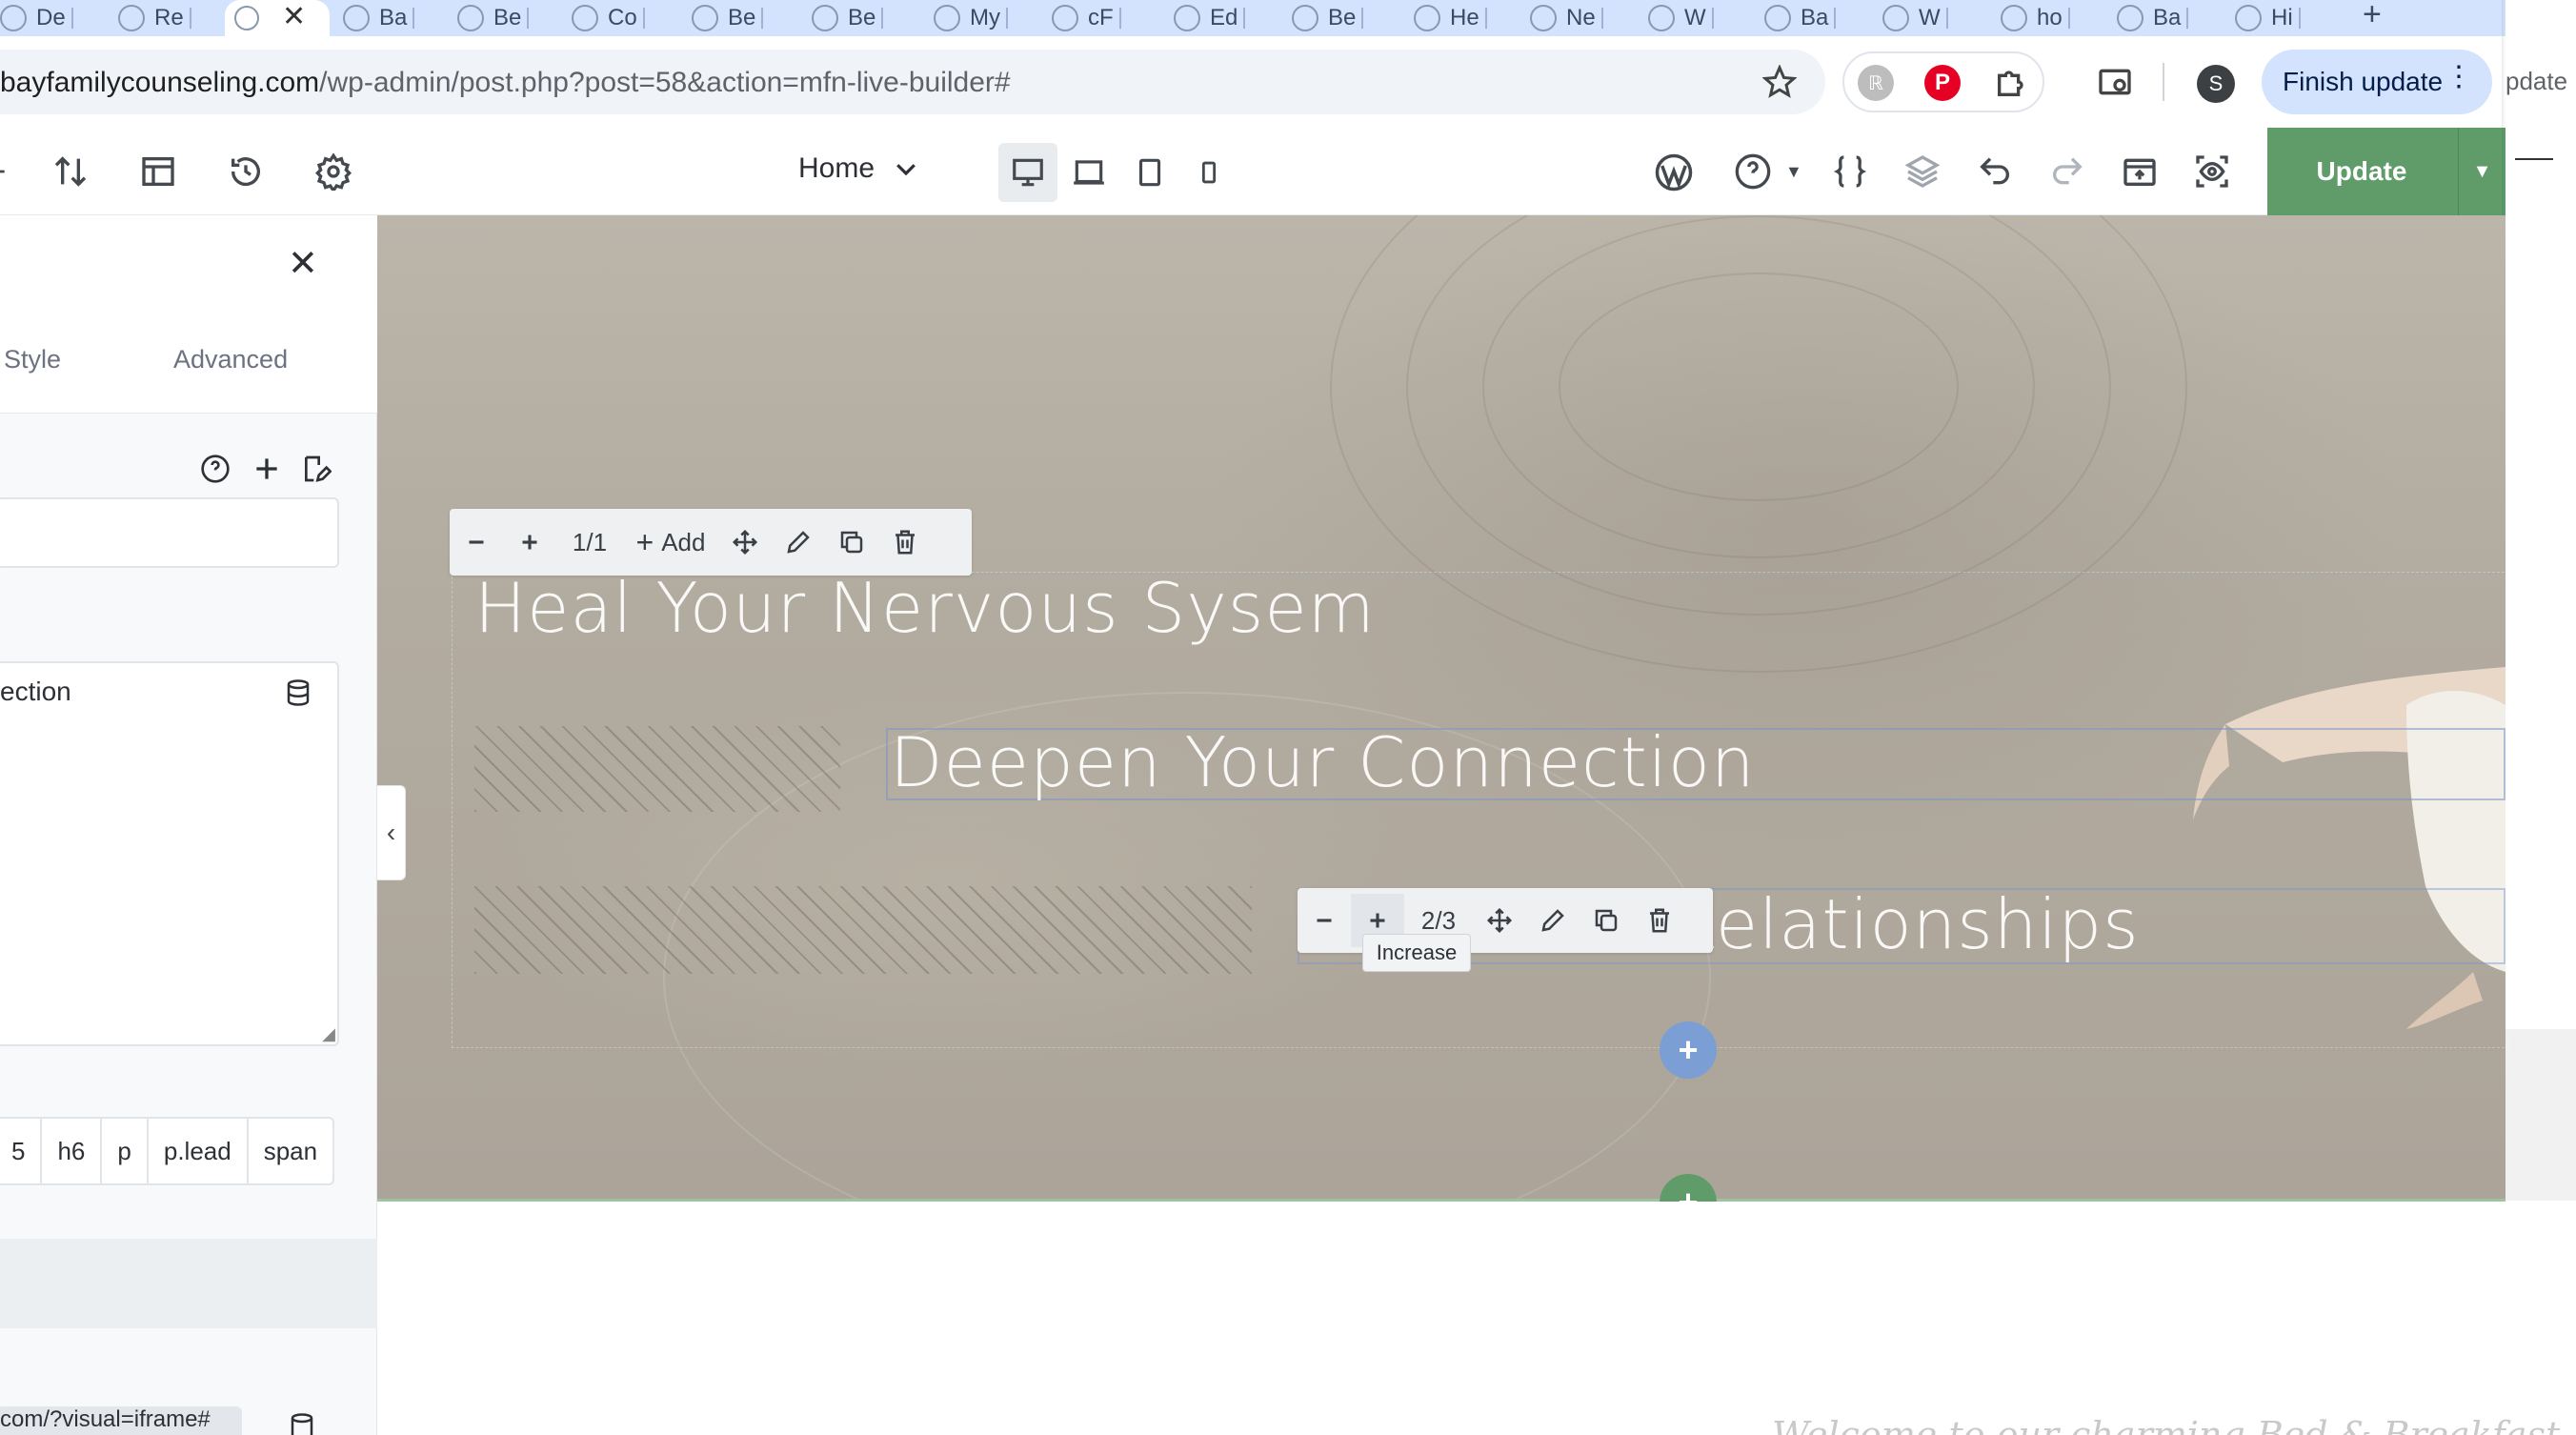 This screenshot has height=1435, width=2576. What do you see at coordinates (2377, 82) in the screenshot?
I see `finish-update-button: Finish update ⋮` at bounding box center [2377, 82].